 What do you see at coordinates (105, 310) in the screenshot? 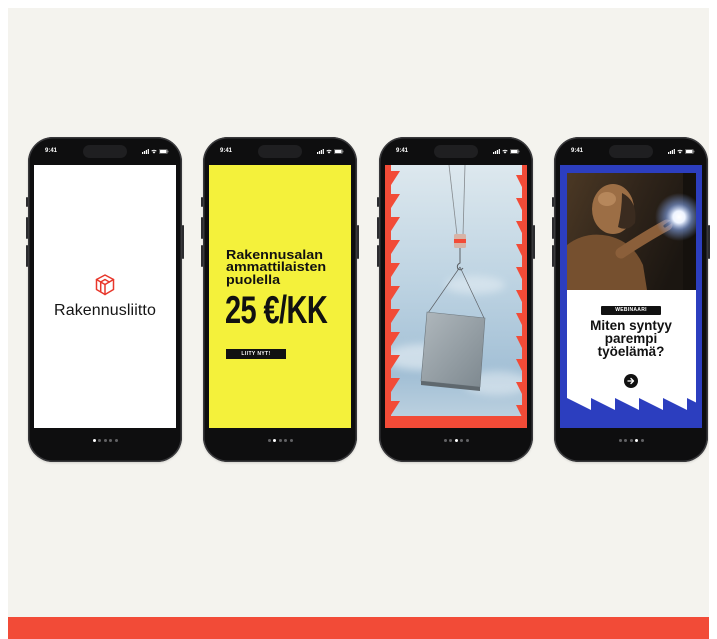
I see `brand-name: Rakennusliitto` at bounding box center [105, 310].